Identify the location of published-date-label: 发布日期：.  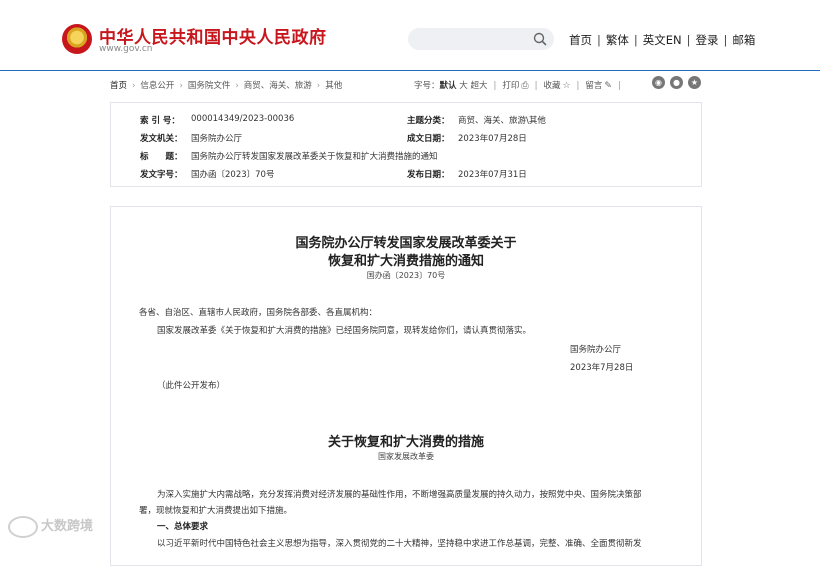
(428, 175).